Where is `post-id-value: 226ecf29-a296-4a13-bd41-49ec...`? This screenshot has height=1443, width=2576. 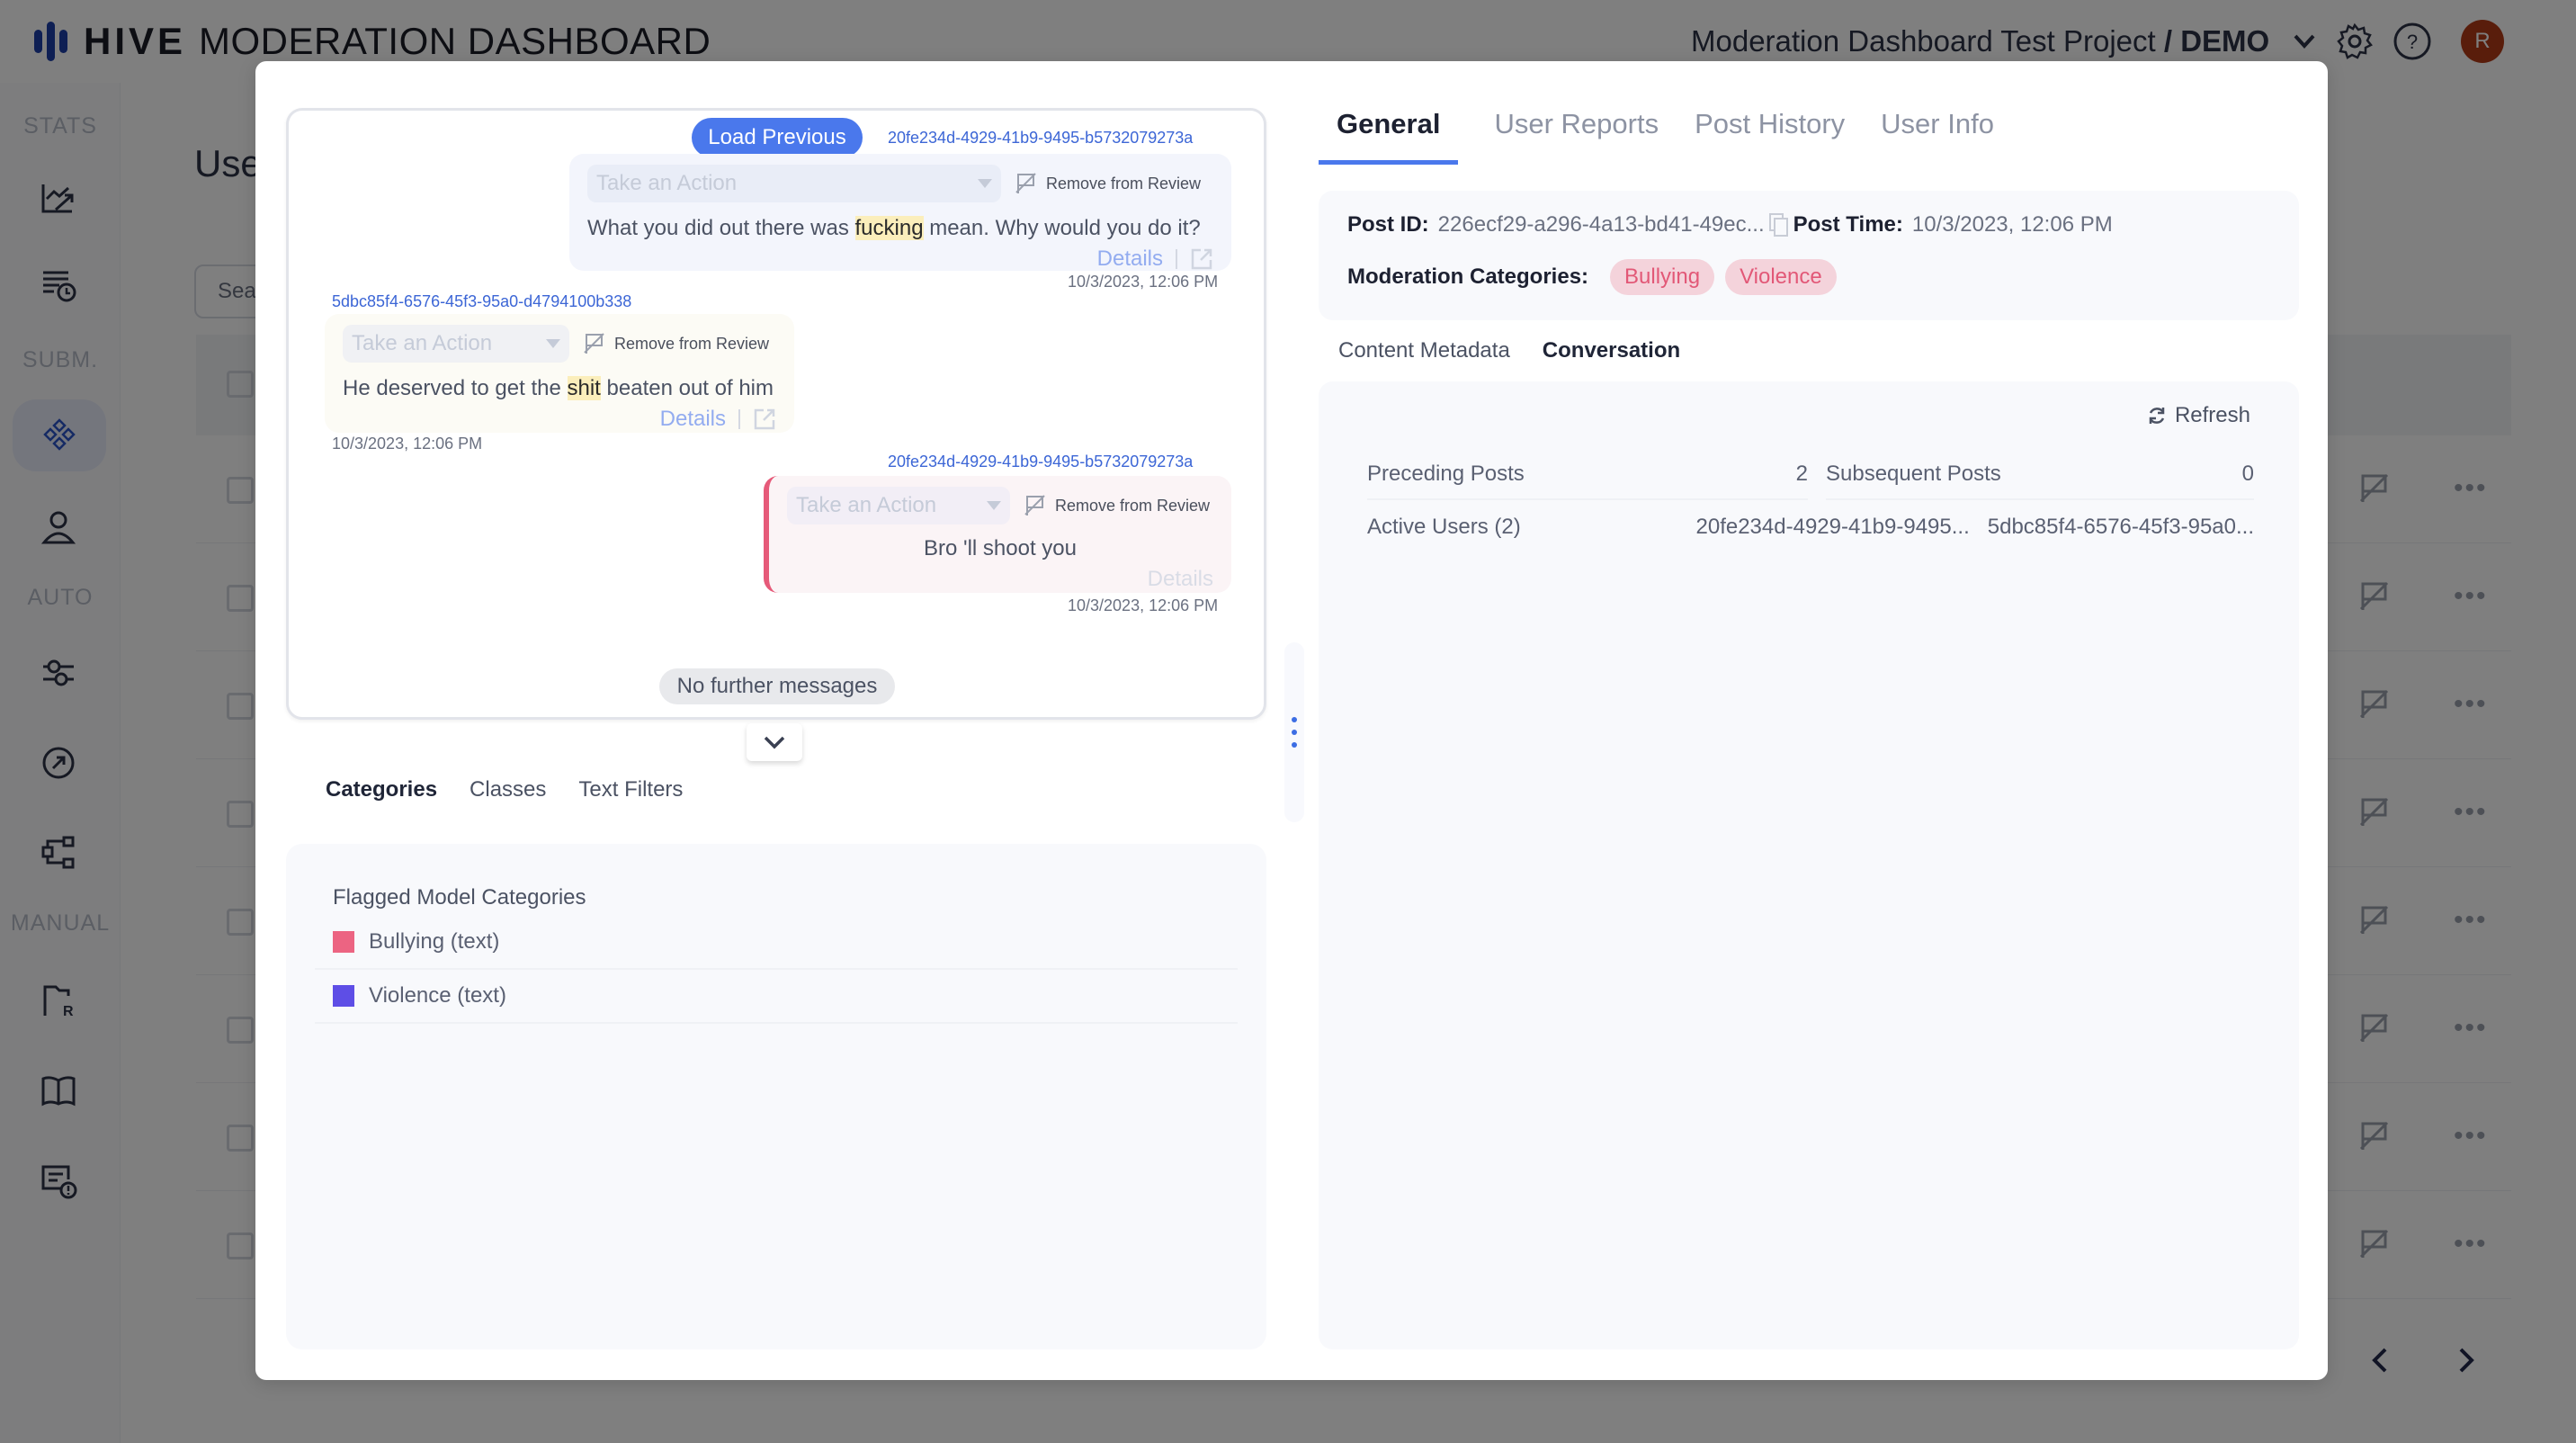
post-id-value: 226ecf29-a296-4a13-bd41-49ec... is located at coordinates (1601, 224).